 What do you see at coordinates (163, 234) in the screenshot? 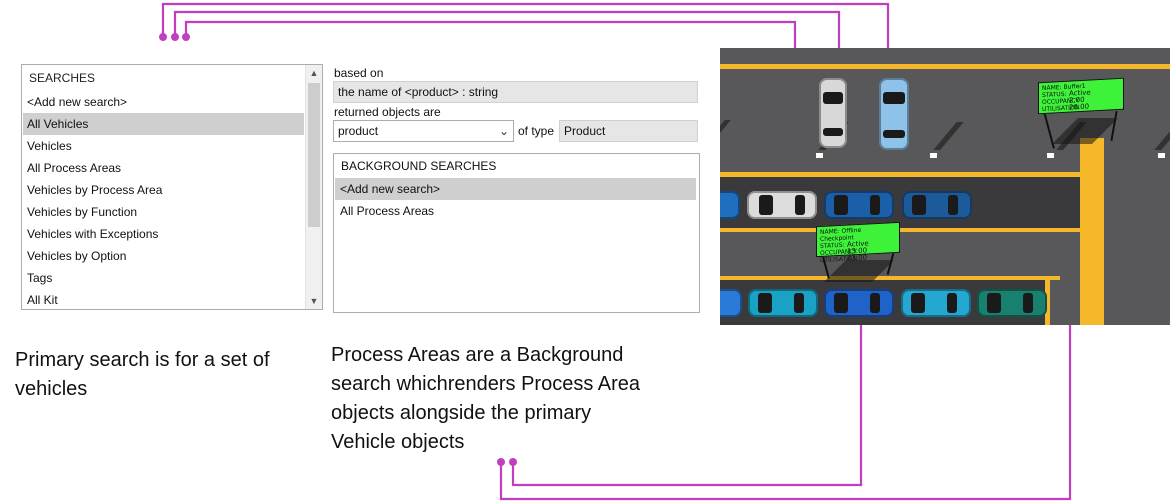
I see `search-item-vehicles-with-exceptions: Vehicles with Exceptions` at bounding box center [163, 234].